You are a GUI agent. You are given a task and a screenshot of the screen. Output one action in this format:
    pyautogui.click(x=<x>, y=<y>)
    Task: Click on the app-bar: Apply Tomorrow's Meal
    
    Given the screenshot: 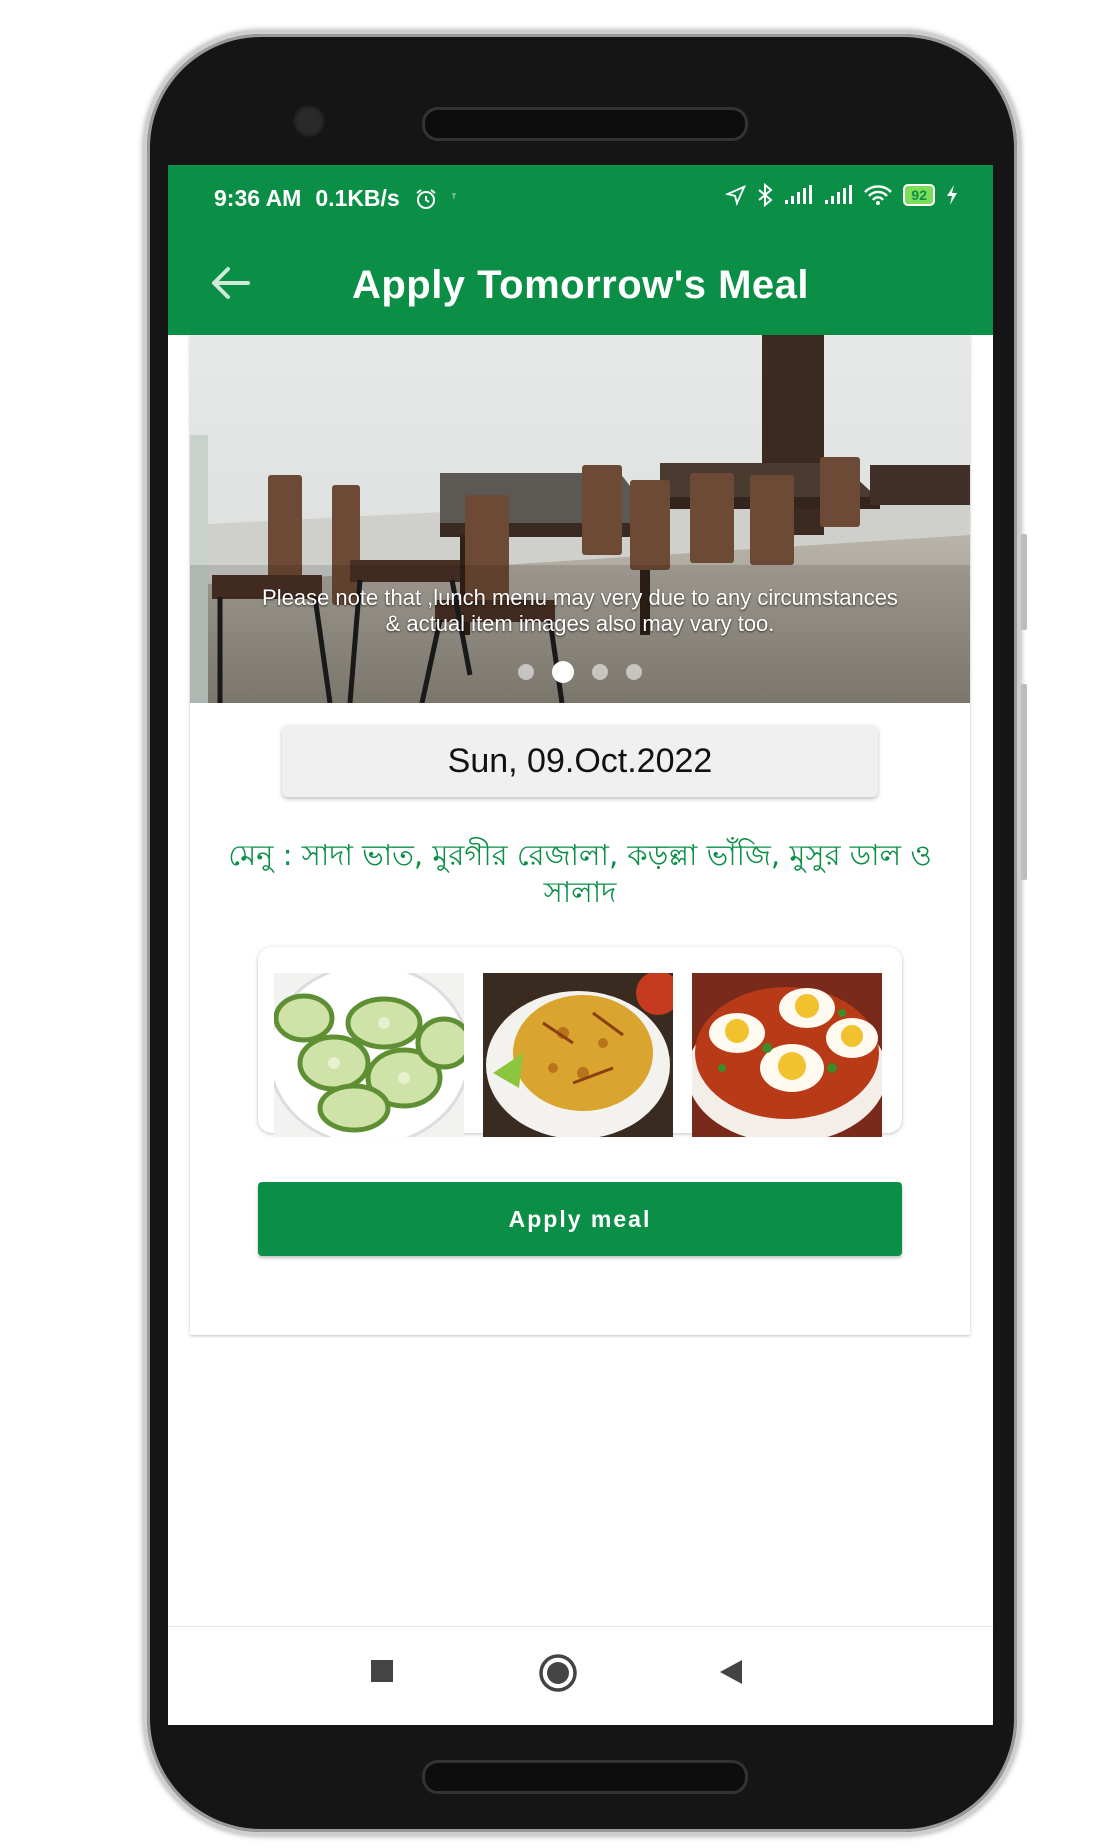 What is the action you would take?
    pyautogui.click(x=580, y=285)
    